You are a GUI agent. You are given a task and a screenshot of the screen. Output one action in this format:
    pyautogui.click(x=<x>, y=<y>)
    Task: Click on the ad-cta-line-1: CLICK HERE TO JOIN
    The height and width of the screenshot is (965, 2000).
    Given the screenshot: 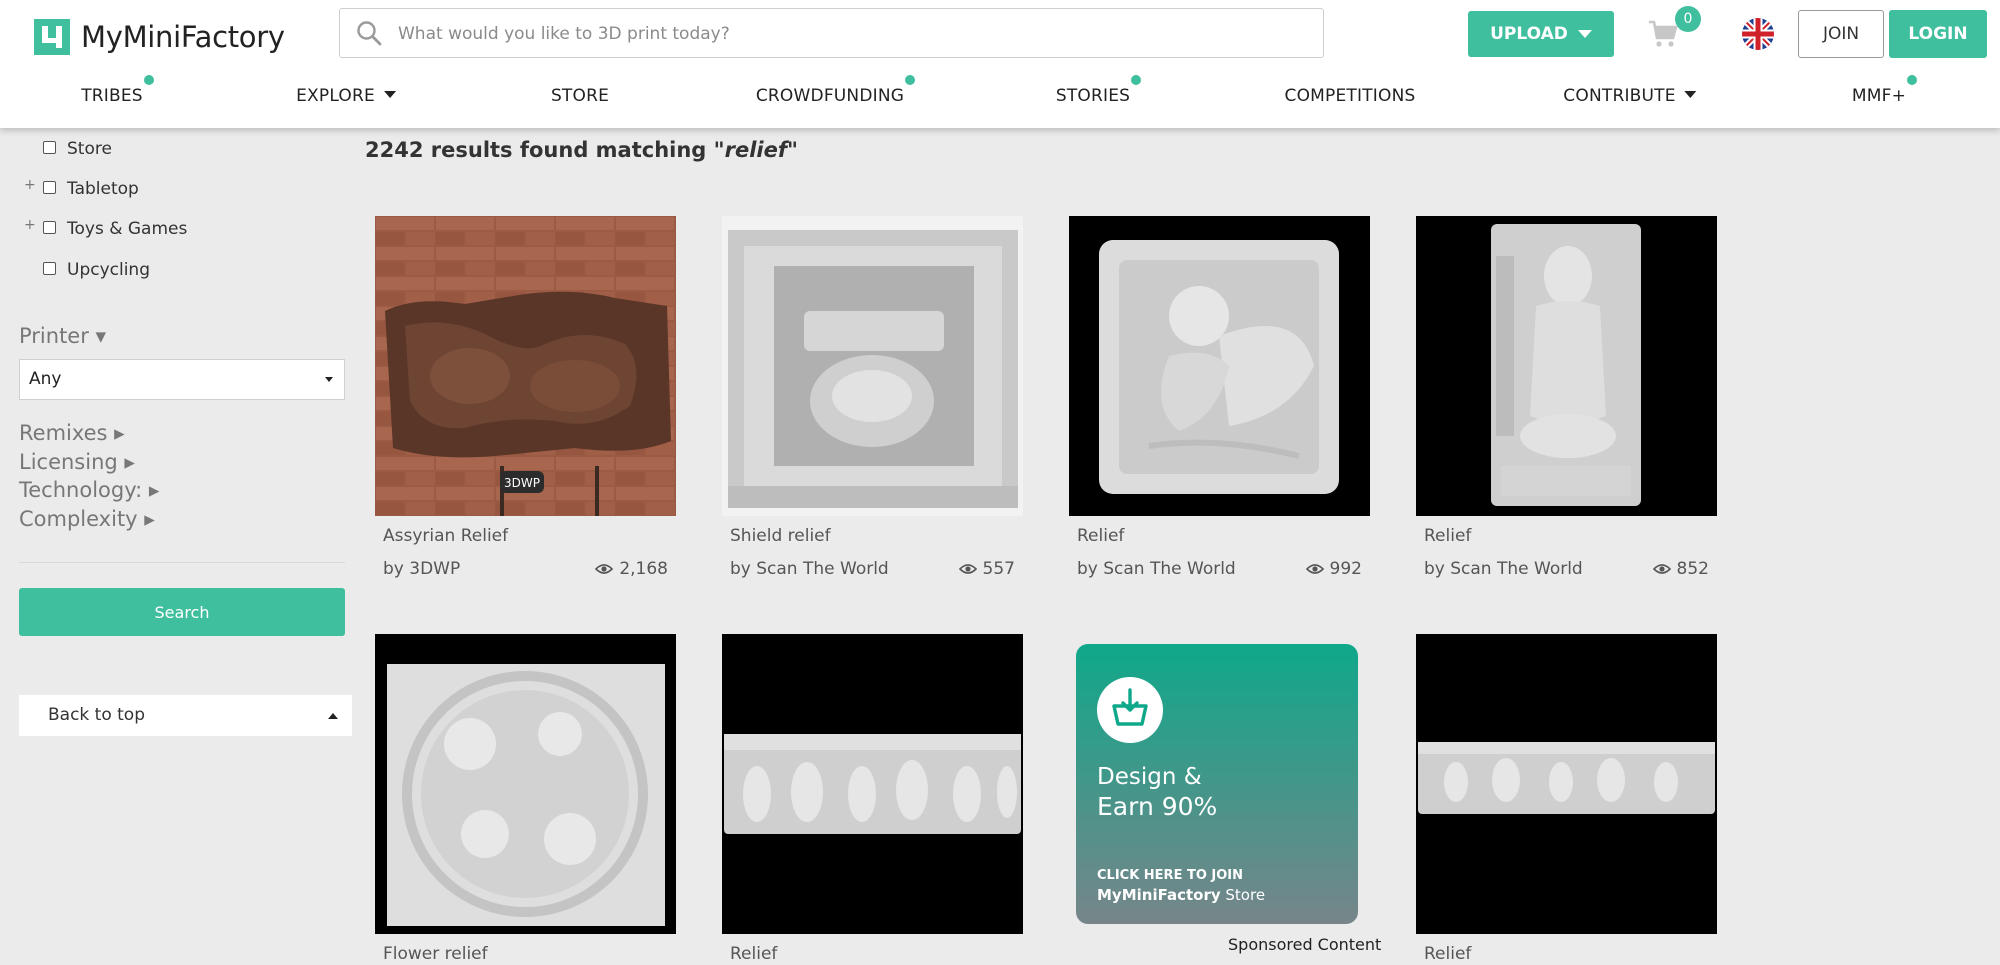 What is the action you would take?
    pyautogui.click(x=1170, y=875)
    